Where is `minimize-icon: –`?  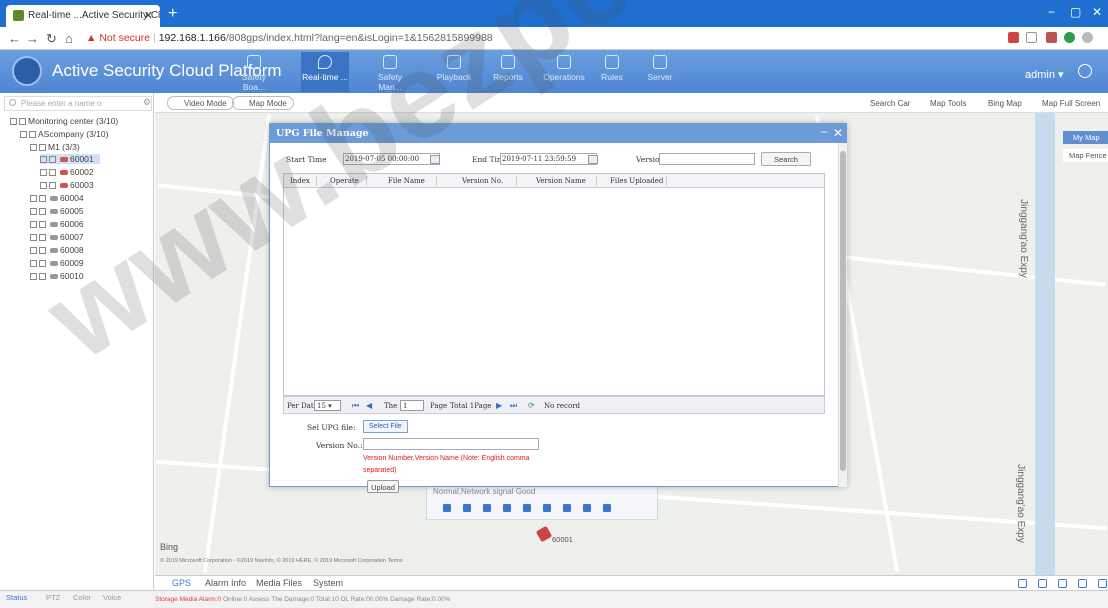
minimize-icon: – is located at coordinates (824, 132).